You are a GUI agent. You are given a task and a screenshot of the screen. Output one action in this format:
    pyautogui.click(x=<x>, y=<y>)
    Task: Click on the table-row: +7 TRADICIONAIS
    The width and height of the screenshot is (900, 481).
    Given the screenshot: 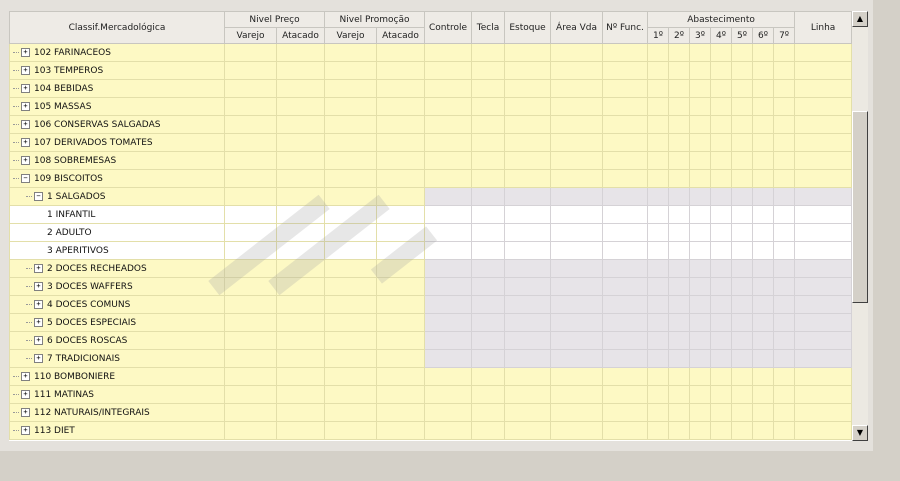 What is the action you would take?
    pyautogui.click(x=430, y=358)
    